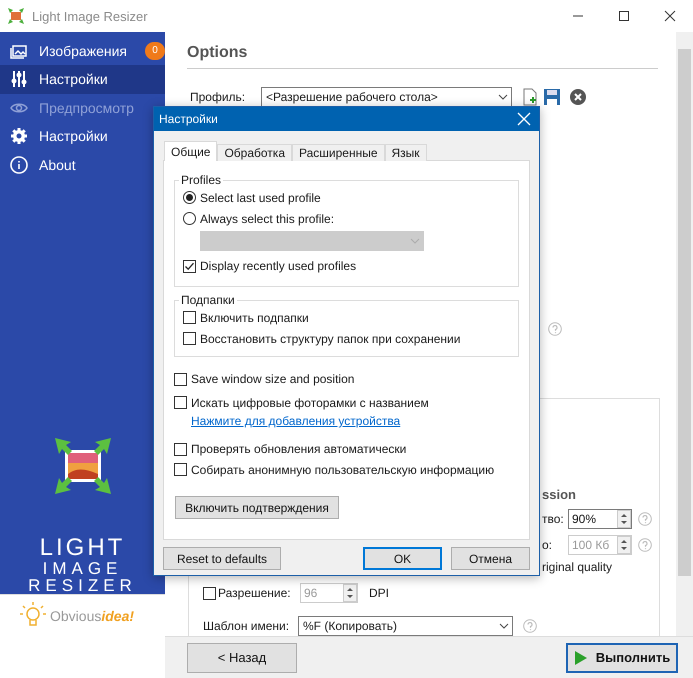  What do you see at coordinates (578, 567) in the screenshot?
I see `quality-note: riginal quality` at bounding box center [578, 567].